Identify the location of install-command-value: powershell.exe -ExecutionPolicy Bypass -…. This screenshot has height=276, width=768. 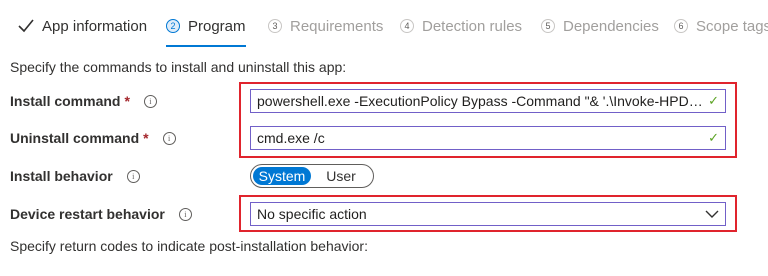
(480, 101).